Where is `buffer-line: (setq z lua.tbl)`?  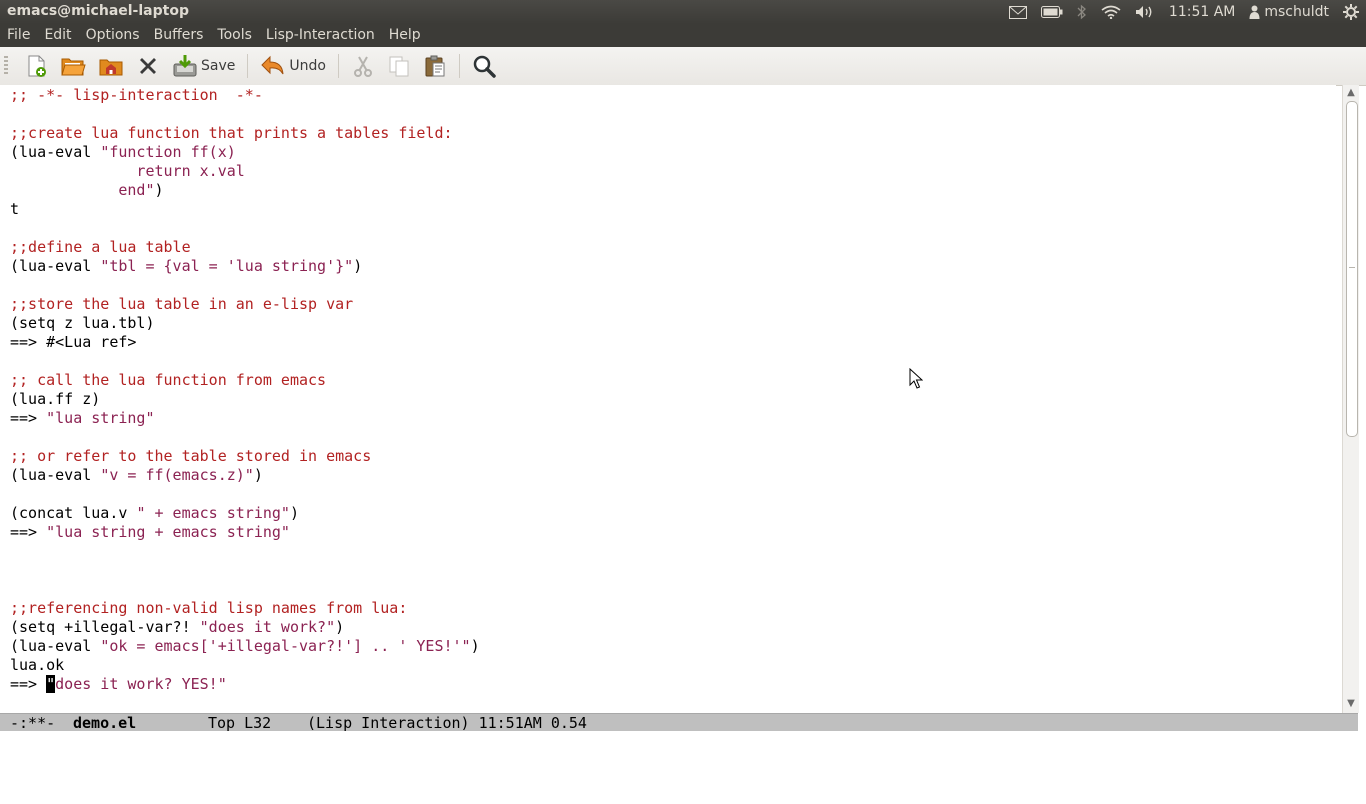 buffer-line: (setq z lua.tbl) is located at coordinates (82, 323).